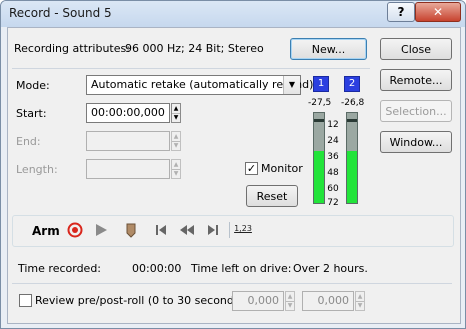 Image resolution: width=466 pixels, height=329 pixels. I want to click on play-icon, so click(101, 230).